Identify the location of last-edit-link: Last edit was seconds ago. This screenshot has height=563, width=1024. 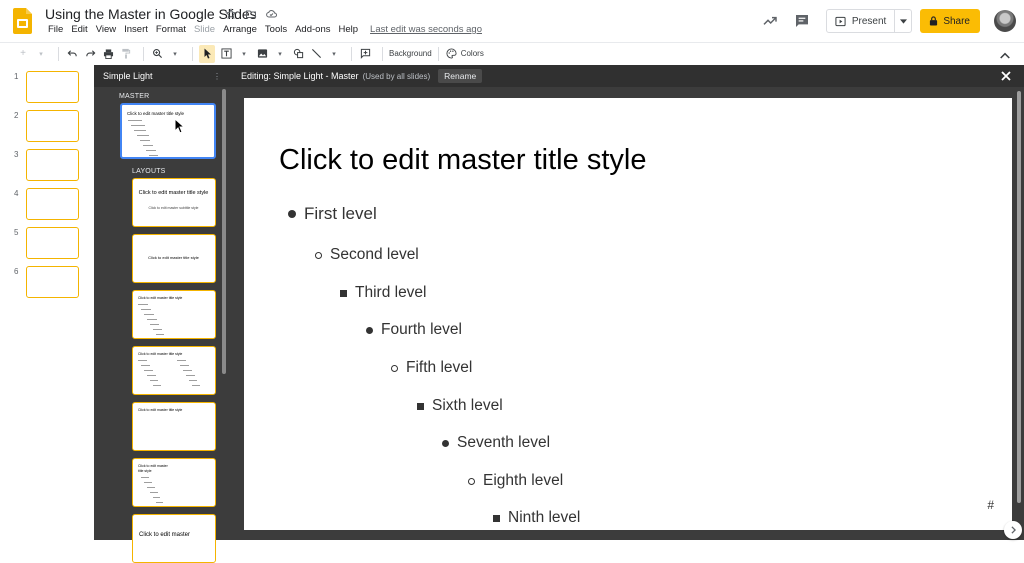
(426, 29).